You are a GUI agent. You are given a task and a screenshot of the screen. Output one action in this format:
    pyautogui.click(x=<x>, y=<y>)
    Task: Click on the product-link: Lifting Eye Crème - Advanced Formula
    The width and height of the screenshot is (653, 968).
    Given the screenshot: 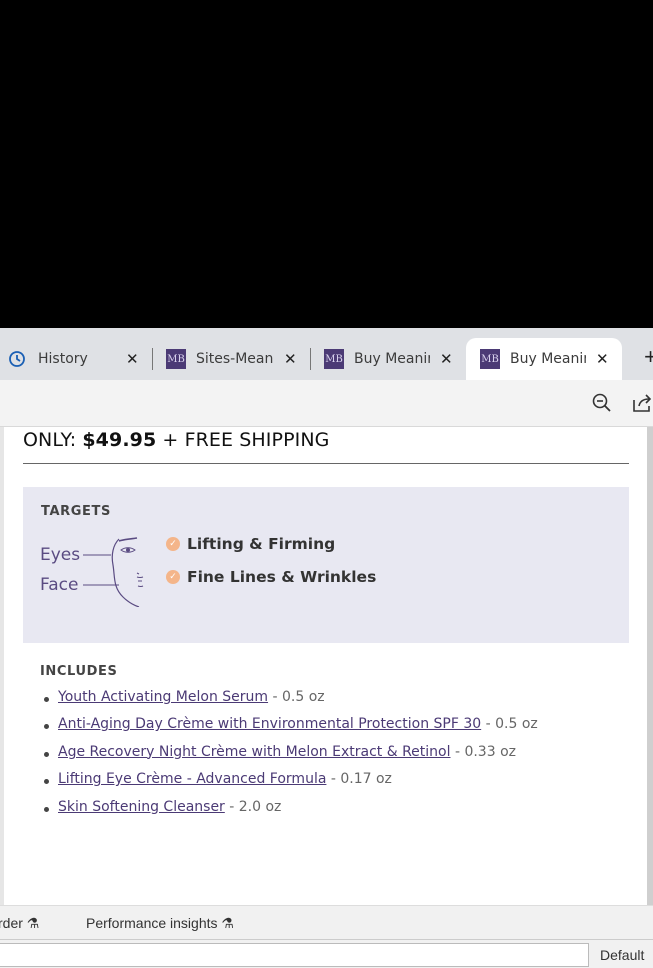 What is the action you would take?
    pyautogui.click(x=192, y=779)
    